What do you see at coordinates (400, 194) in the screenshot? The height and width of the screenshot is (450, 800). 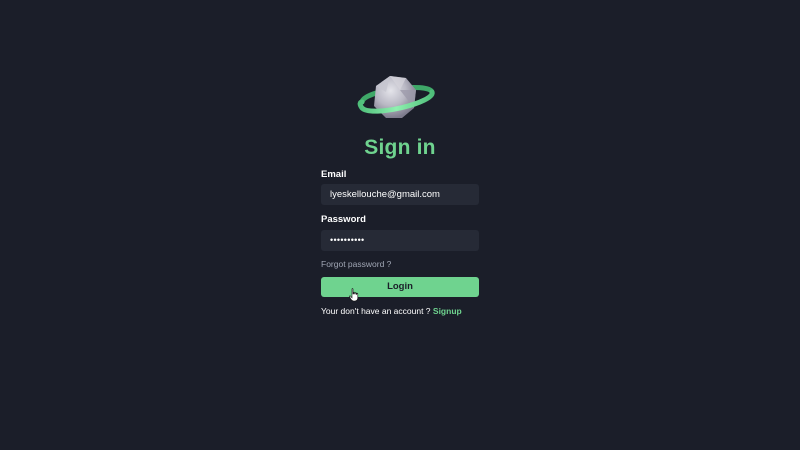 I see `email-field: lyeskellouche@gmail.com` at bounding box center [400, 194].